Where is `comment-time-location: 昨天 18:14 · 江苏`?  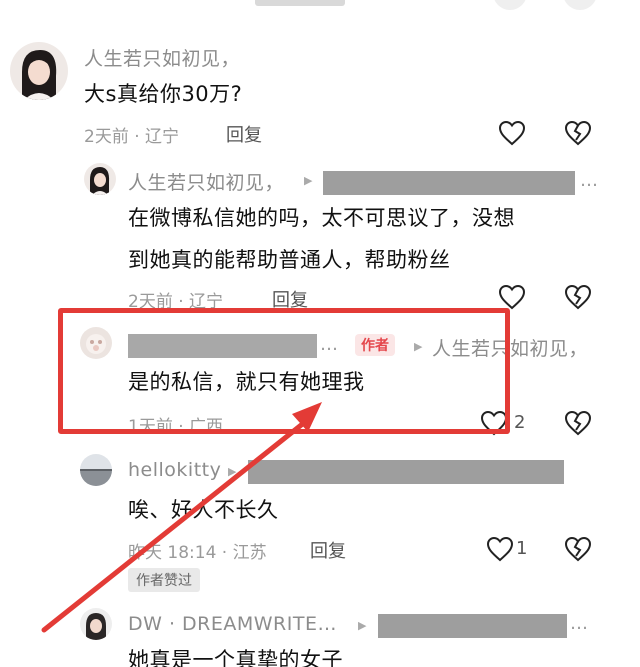
comment-time-location: 昨天 18:14 · 江苏 is located at coordinates (197, 553).